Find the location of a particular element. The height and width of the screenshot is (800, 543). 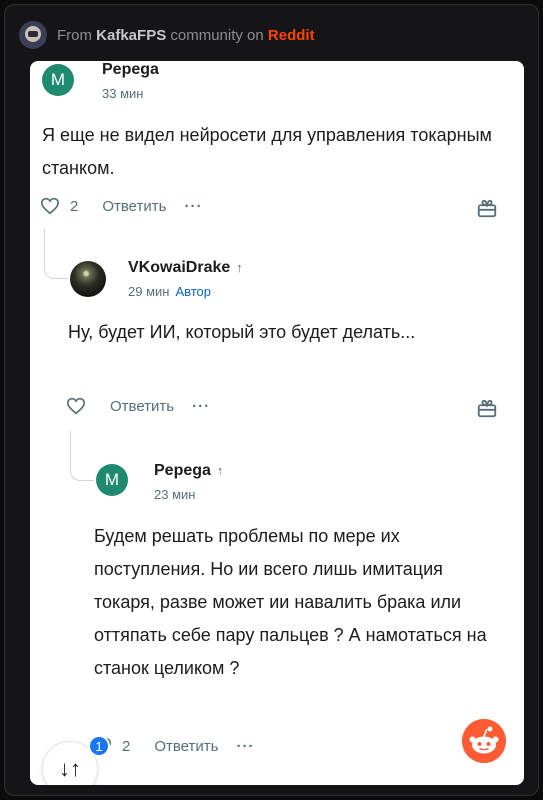

community-avatar-icon is located at coordinates (33, 35).